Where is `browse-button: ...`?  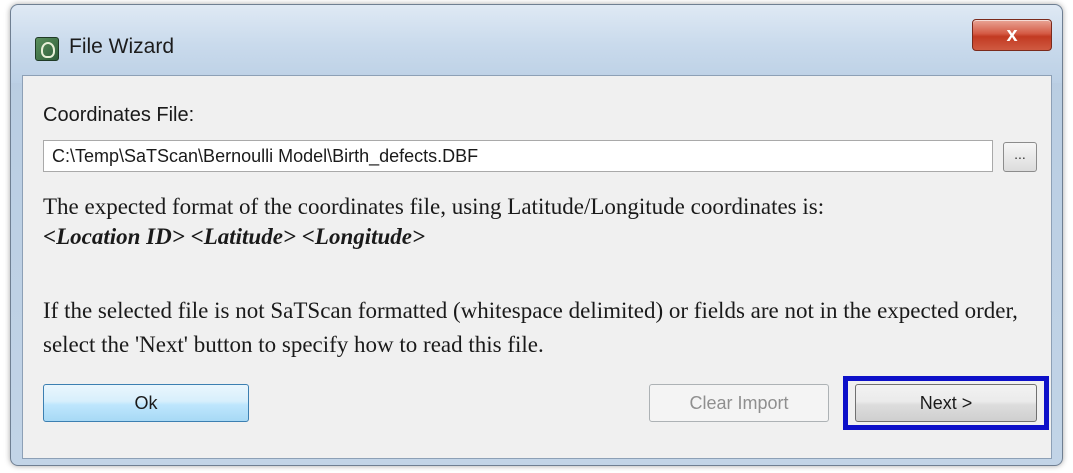
browse-button: ... is located at coordinates (1020, 157).